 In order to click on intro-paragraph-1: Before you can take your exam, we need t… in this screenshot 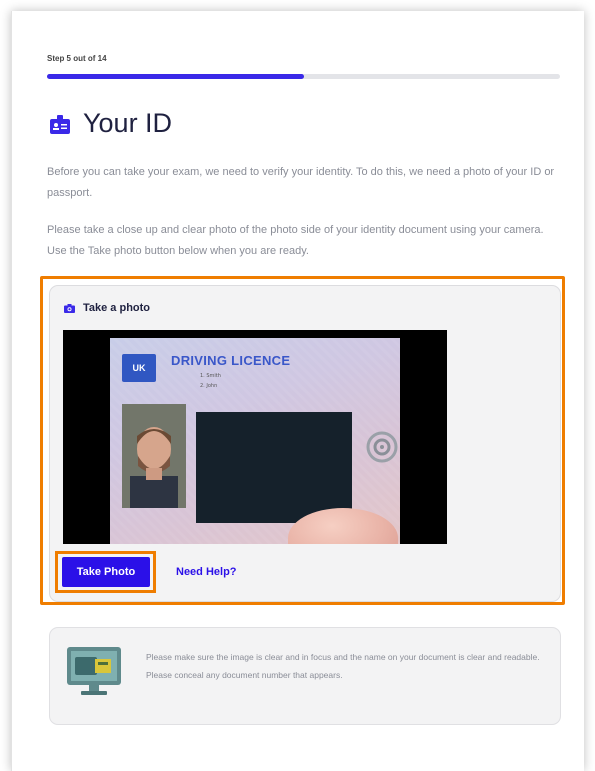, I will do `click(301, 182)`.